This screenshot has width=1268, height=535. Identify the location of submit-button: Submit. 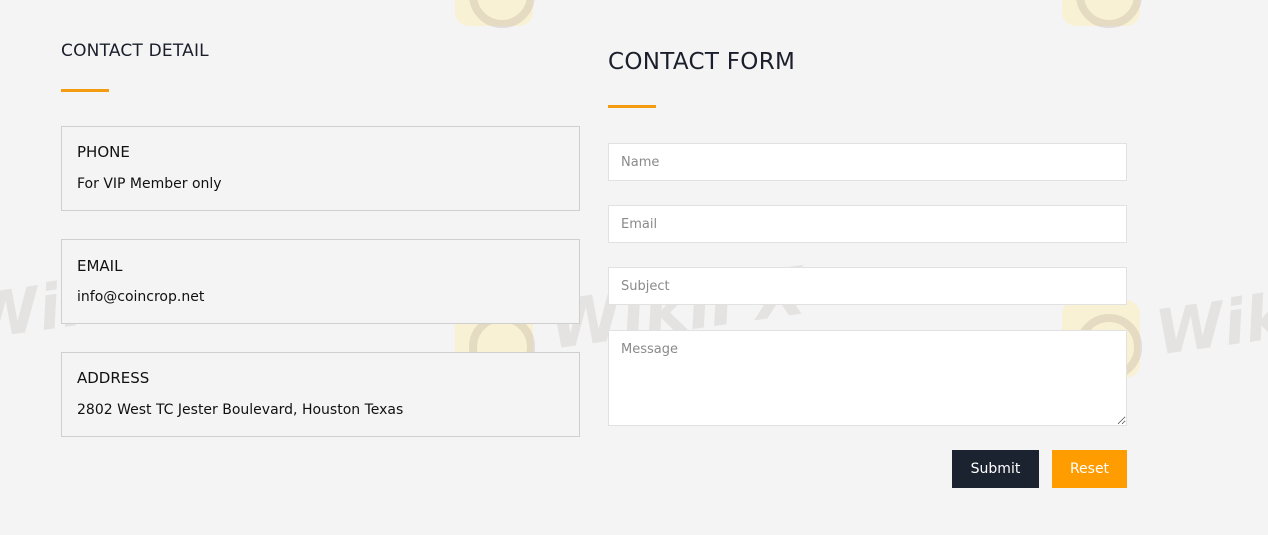
(995, 469).